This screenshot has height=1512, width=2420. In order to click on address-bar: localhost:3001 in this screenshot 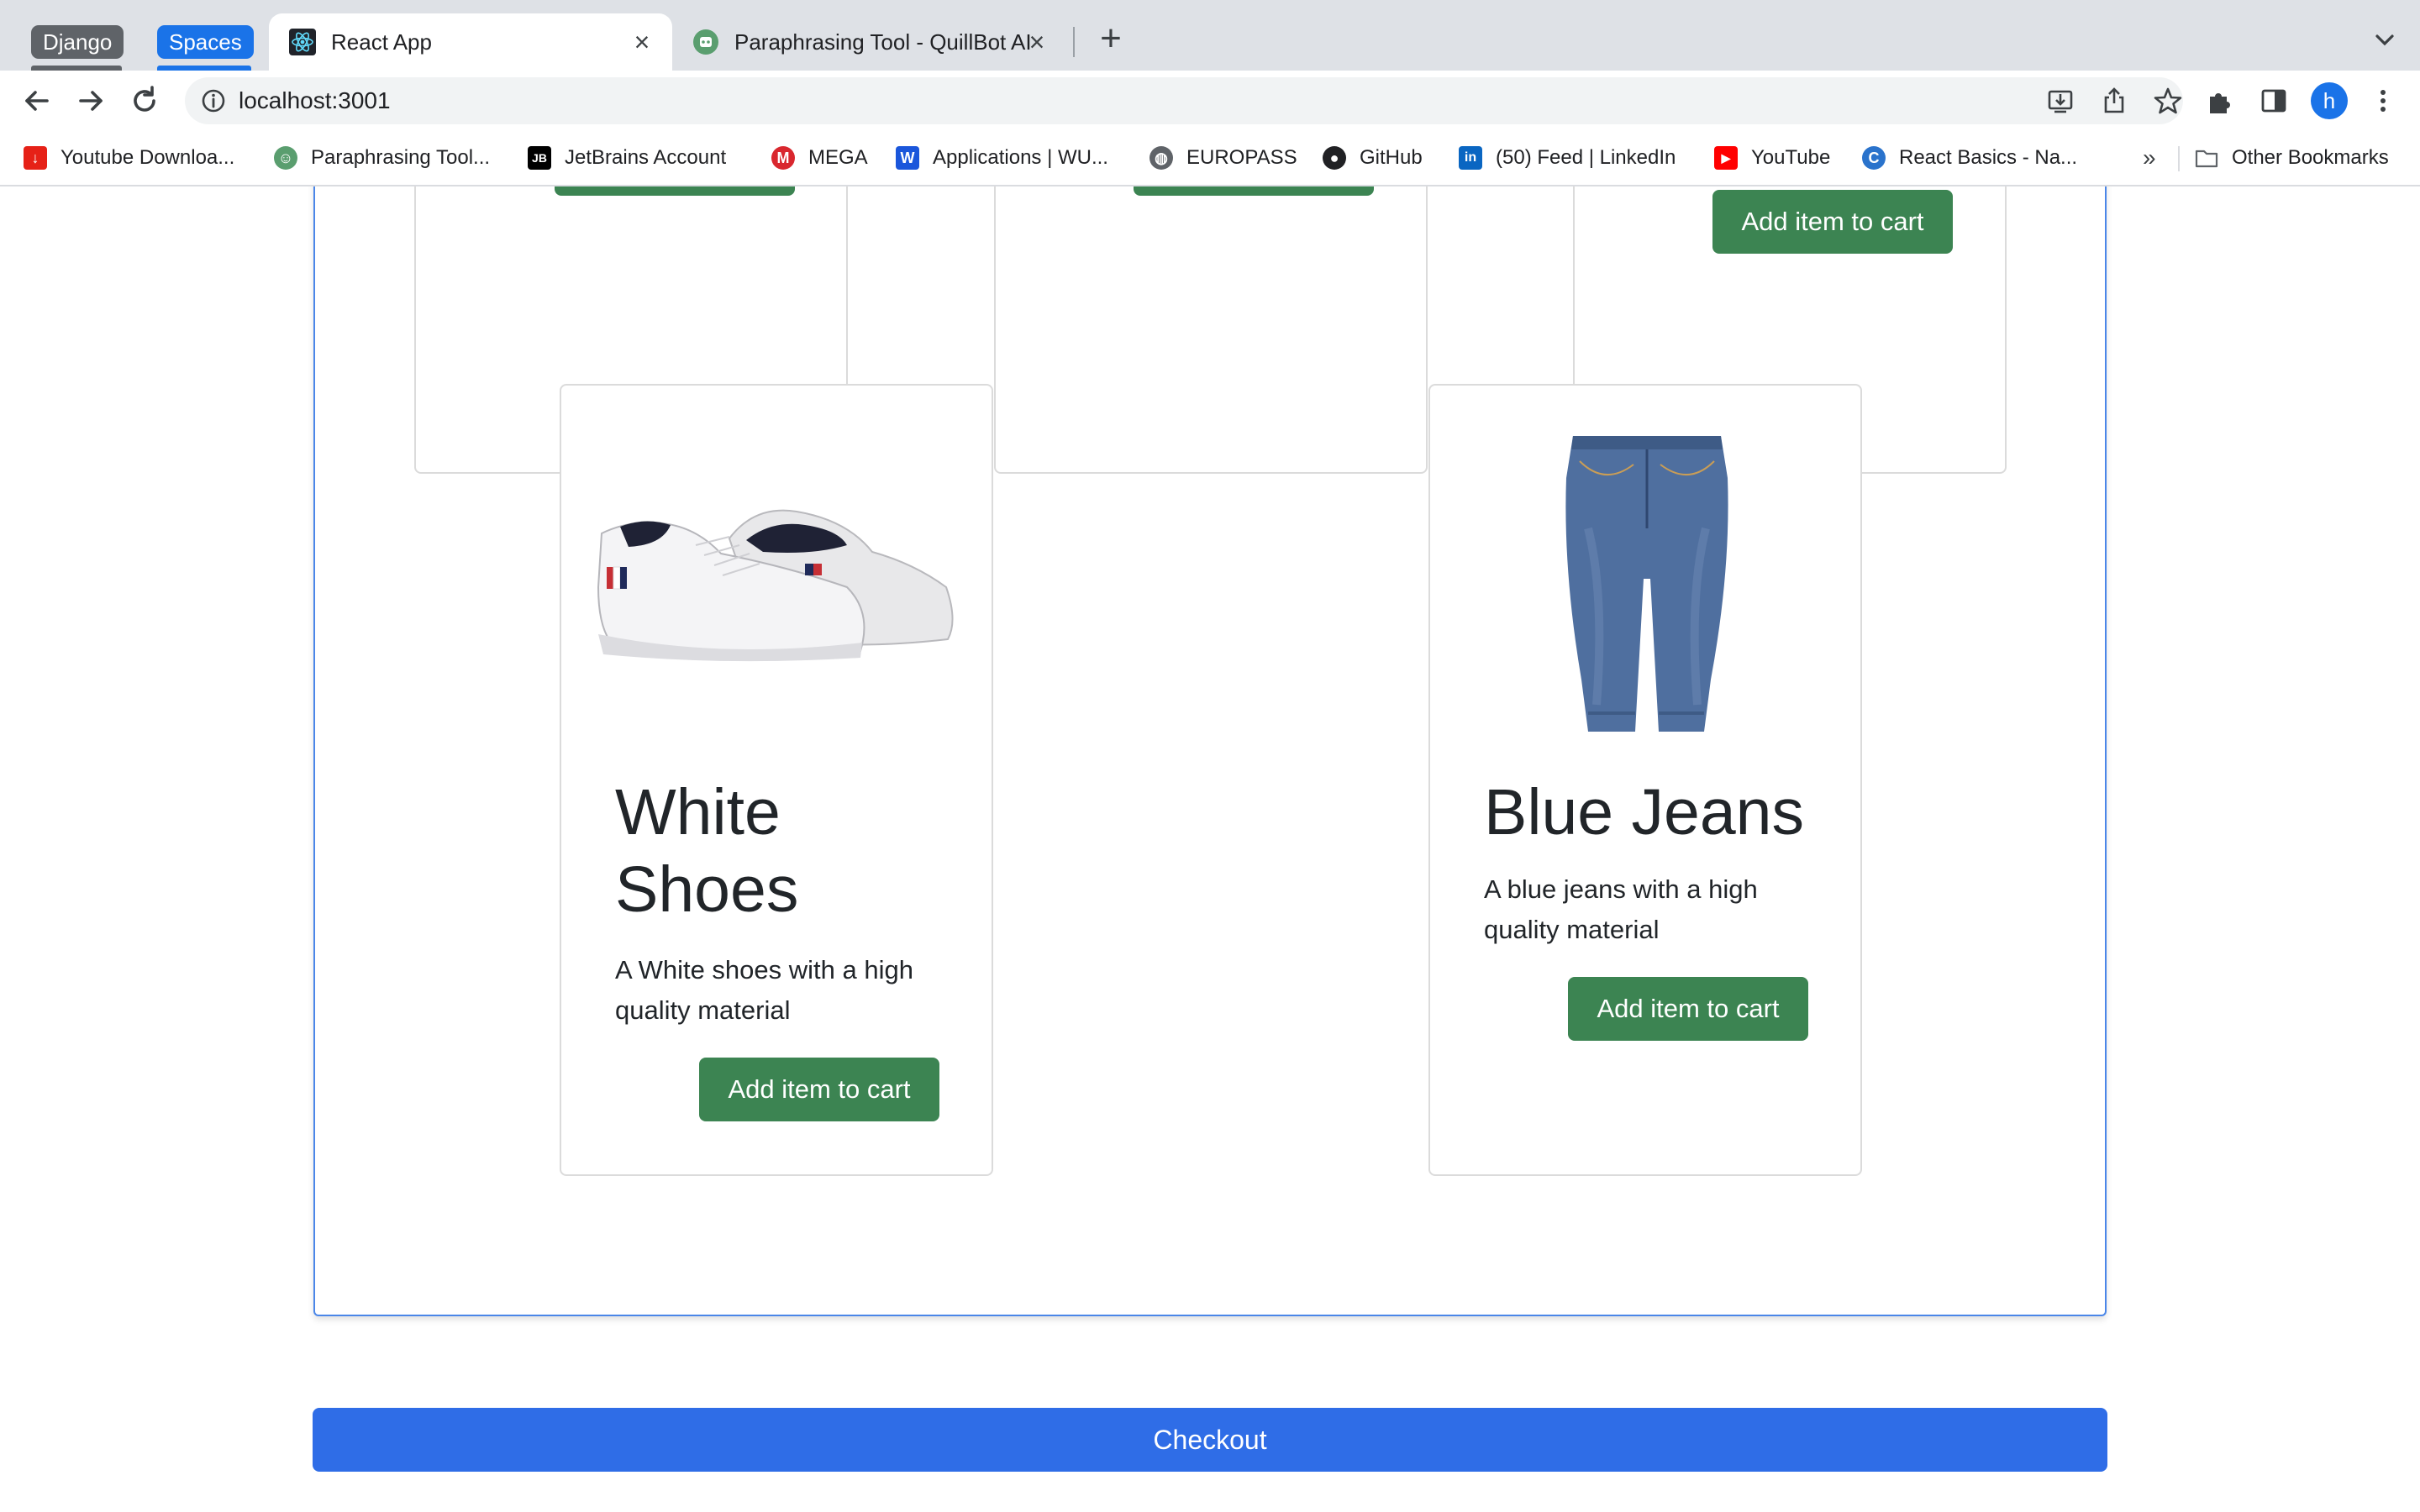, I will do `click(1184, 100)`.